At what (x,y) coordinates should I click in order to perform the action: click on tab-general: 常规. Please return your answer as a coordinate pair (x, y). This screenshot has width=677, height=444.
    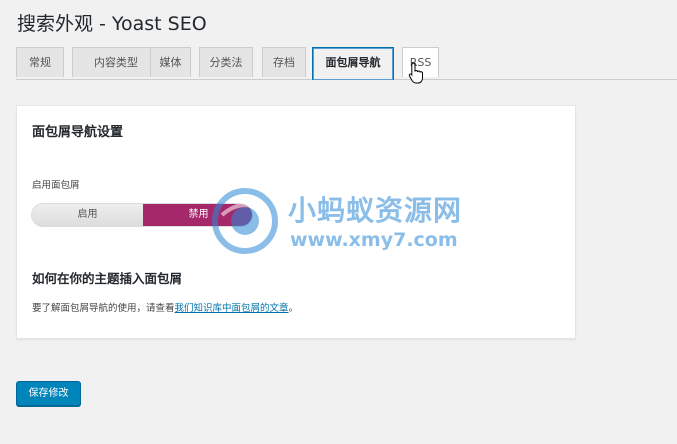
    Looking at the image, I should click on (40, 62).